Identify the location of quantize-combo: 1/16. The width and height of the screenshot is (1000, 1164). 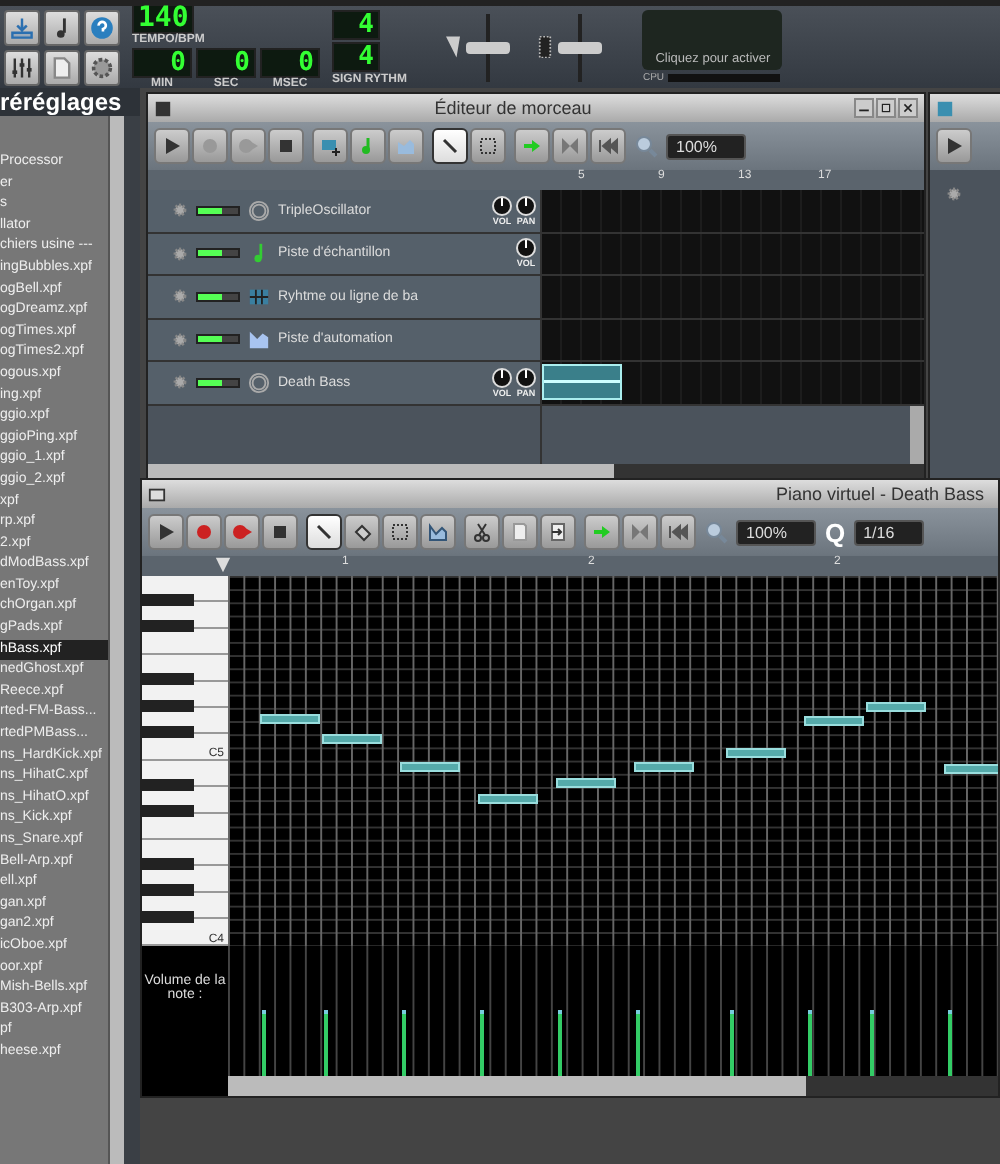
(889, 532).